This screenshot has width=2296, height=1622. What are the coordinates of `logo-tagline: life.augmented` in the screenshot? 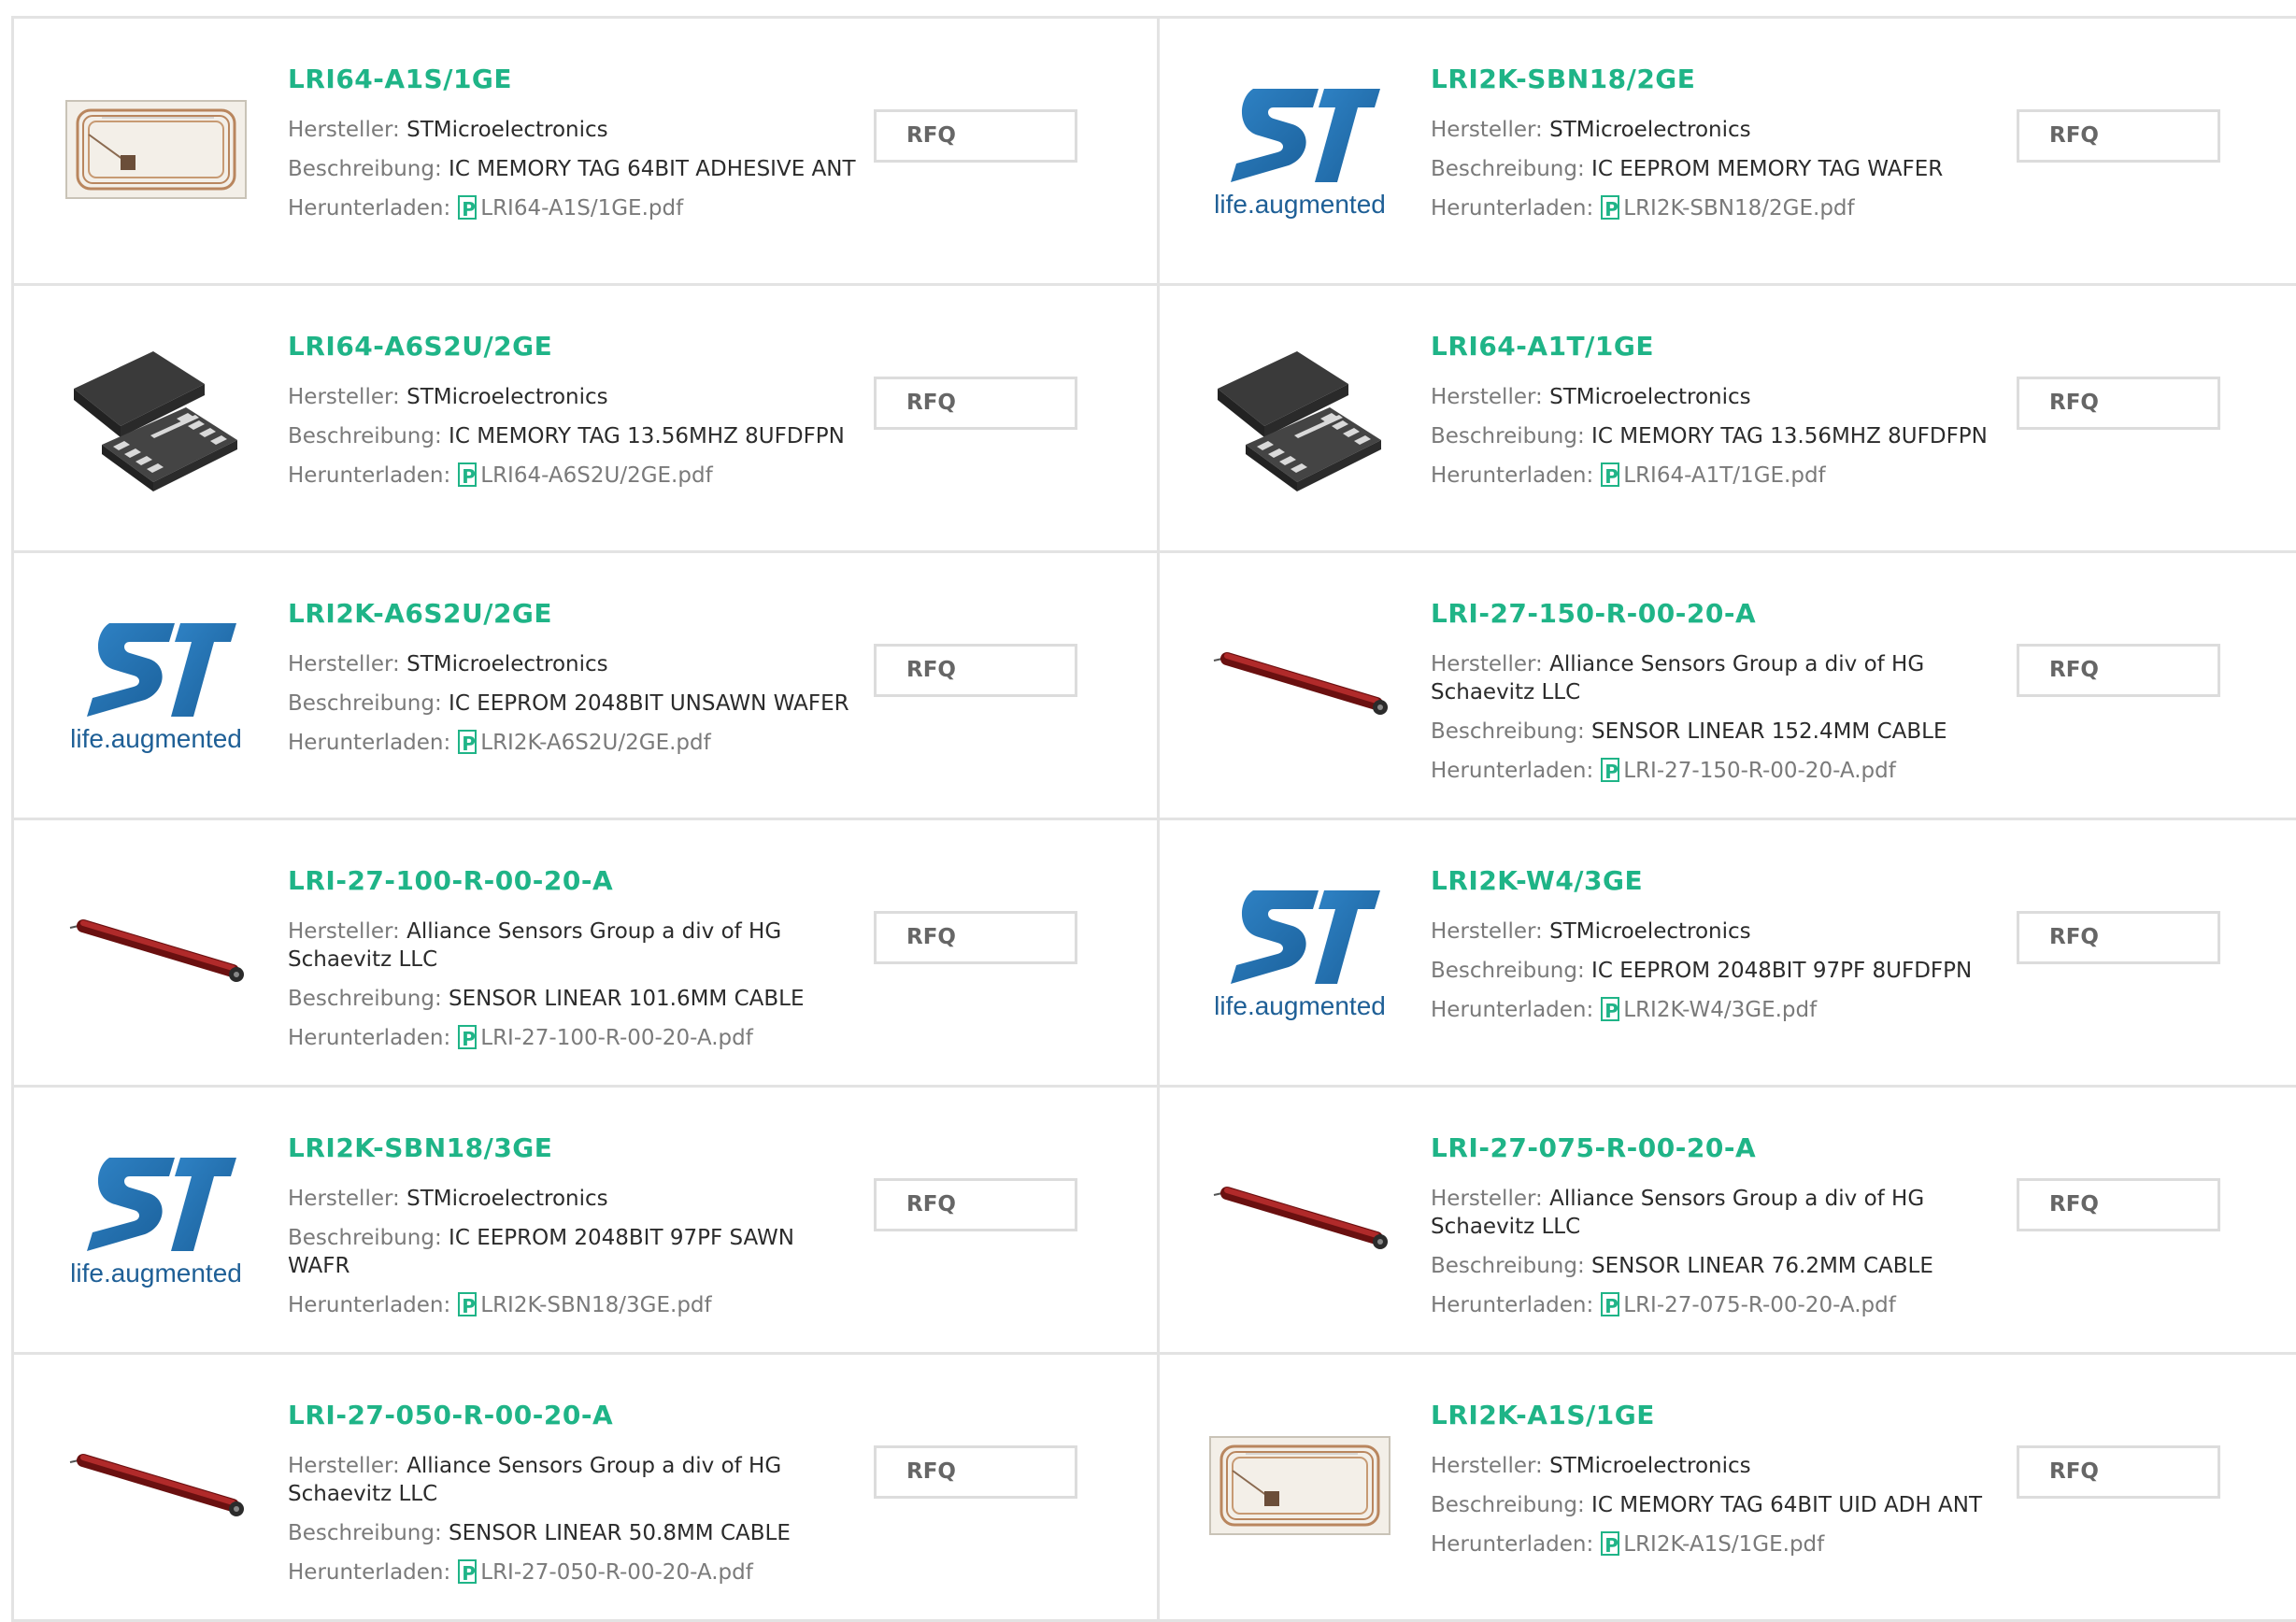 It's located at (1300, 1006).